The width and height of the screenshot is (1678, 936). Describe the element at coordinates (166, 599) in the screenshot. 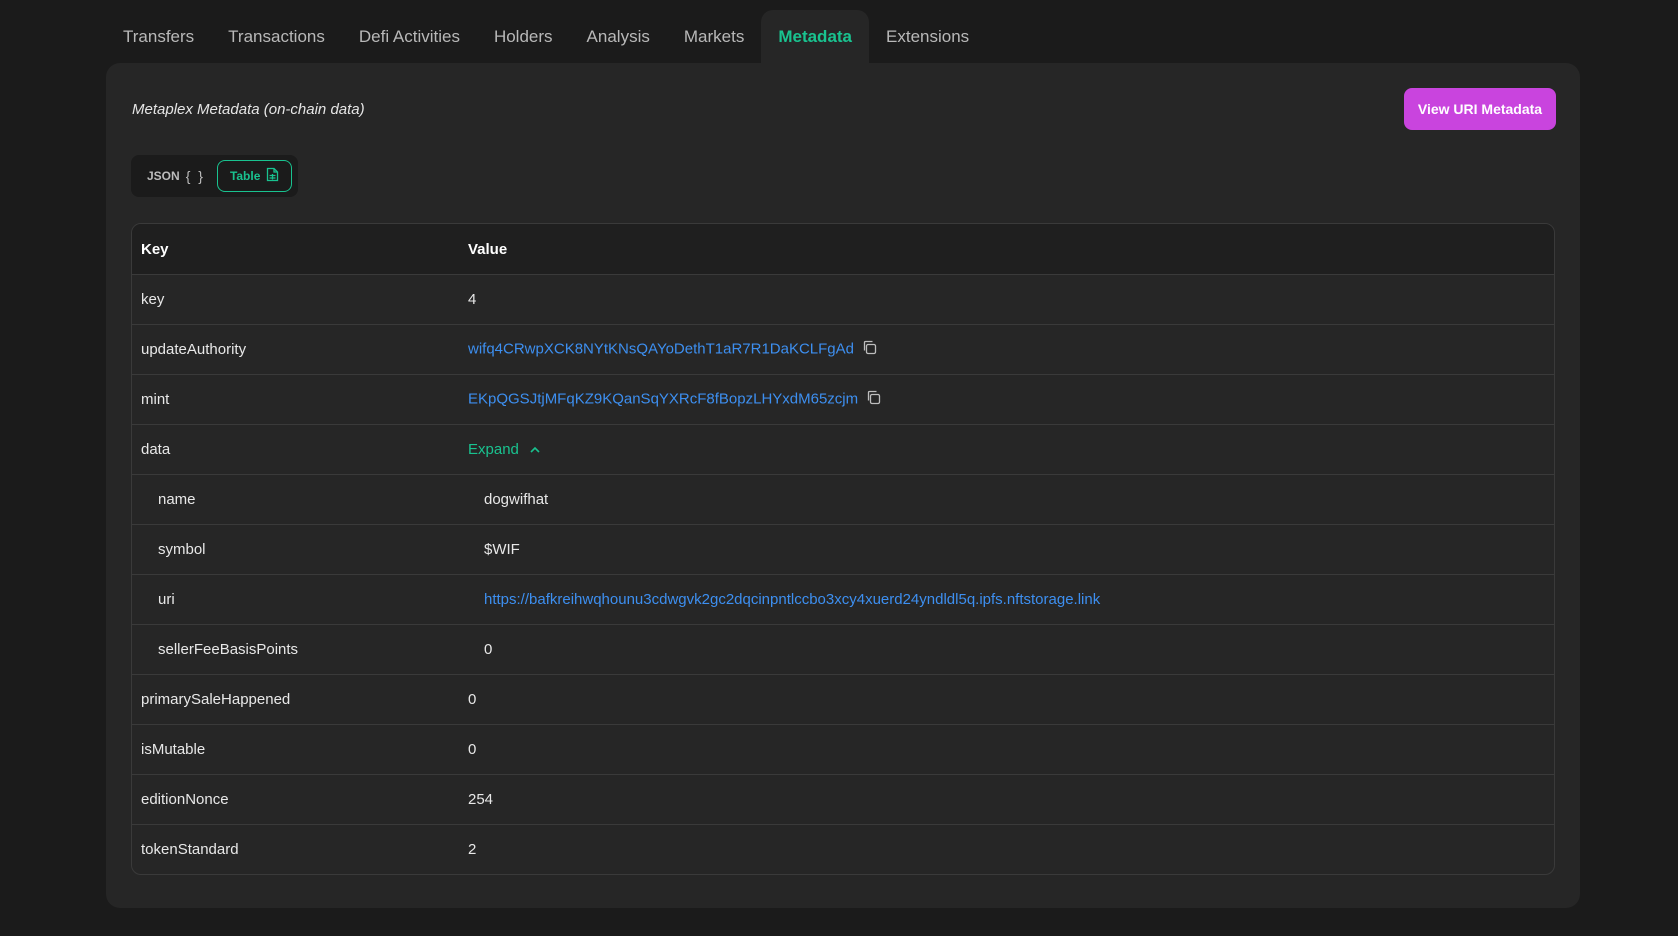

I see `row-key: uri` at that location.